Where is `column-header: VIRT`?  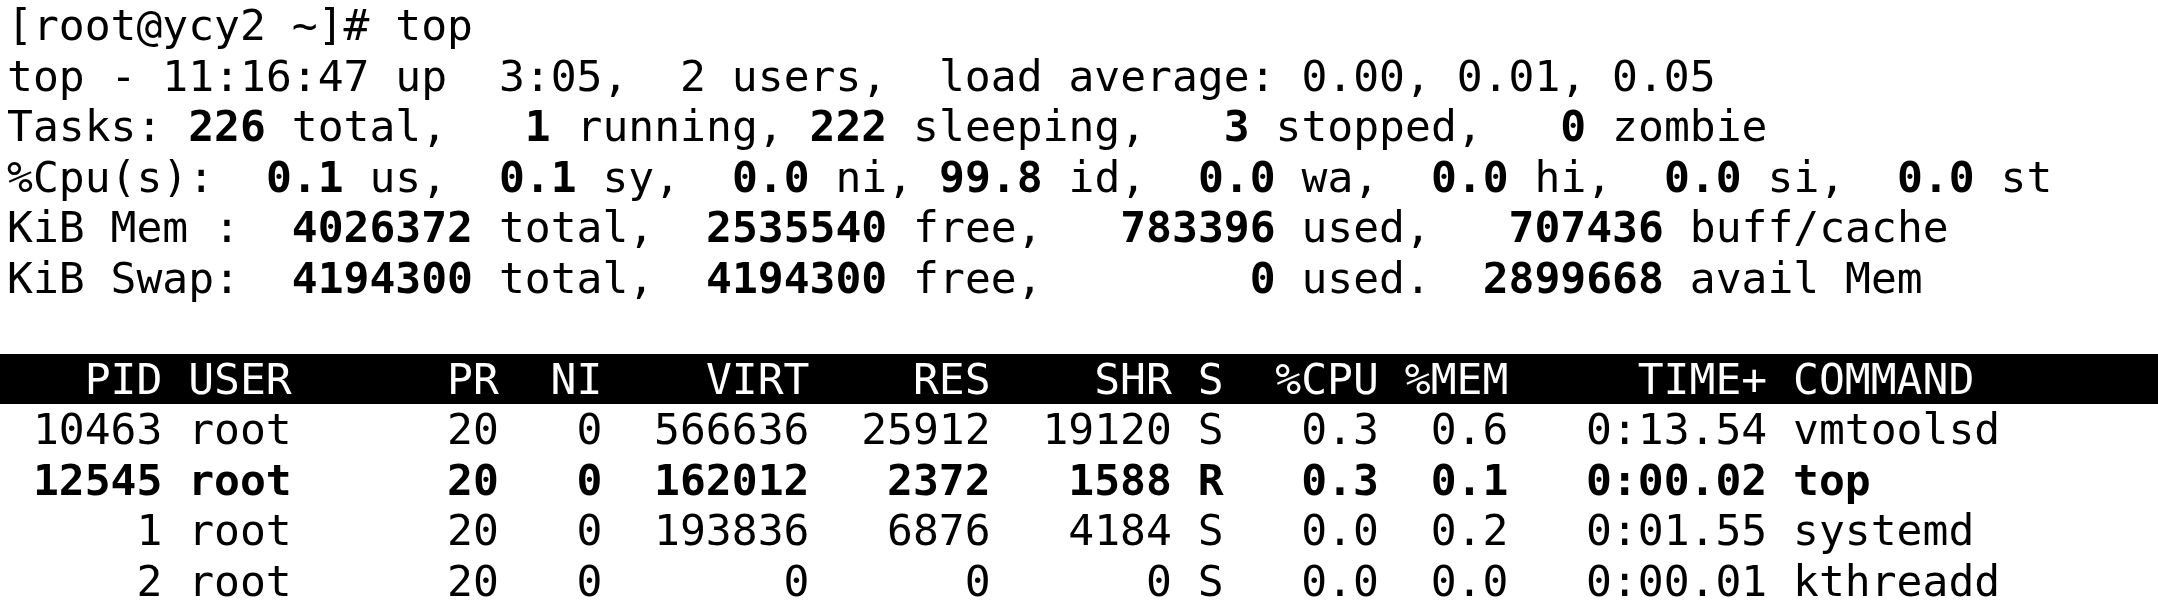 column-header: VIRT is located at coordinates (757, 378).